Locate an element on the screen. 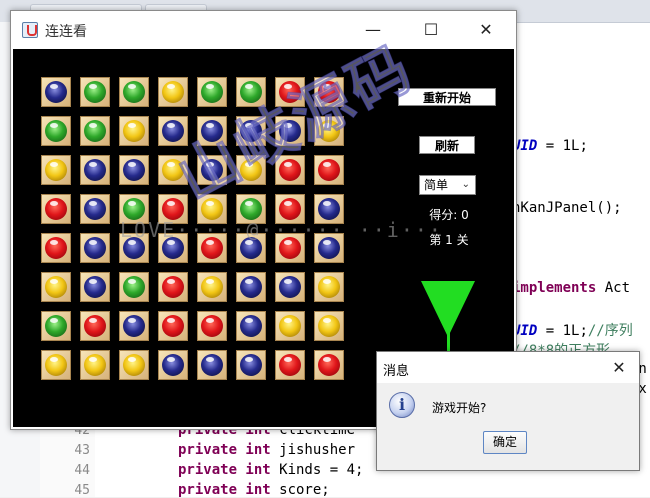  java-app-icon is located at coordinates (30, 30).